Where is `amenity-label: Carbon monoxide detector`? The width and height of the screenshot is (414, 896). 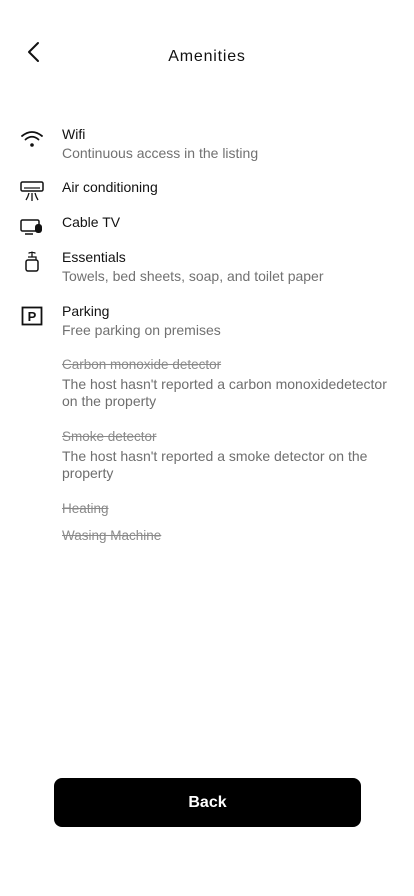
amenity-label: Carbon monoxide detector is located at coordinates (142, 364).